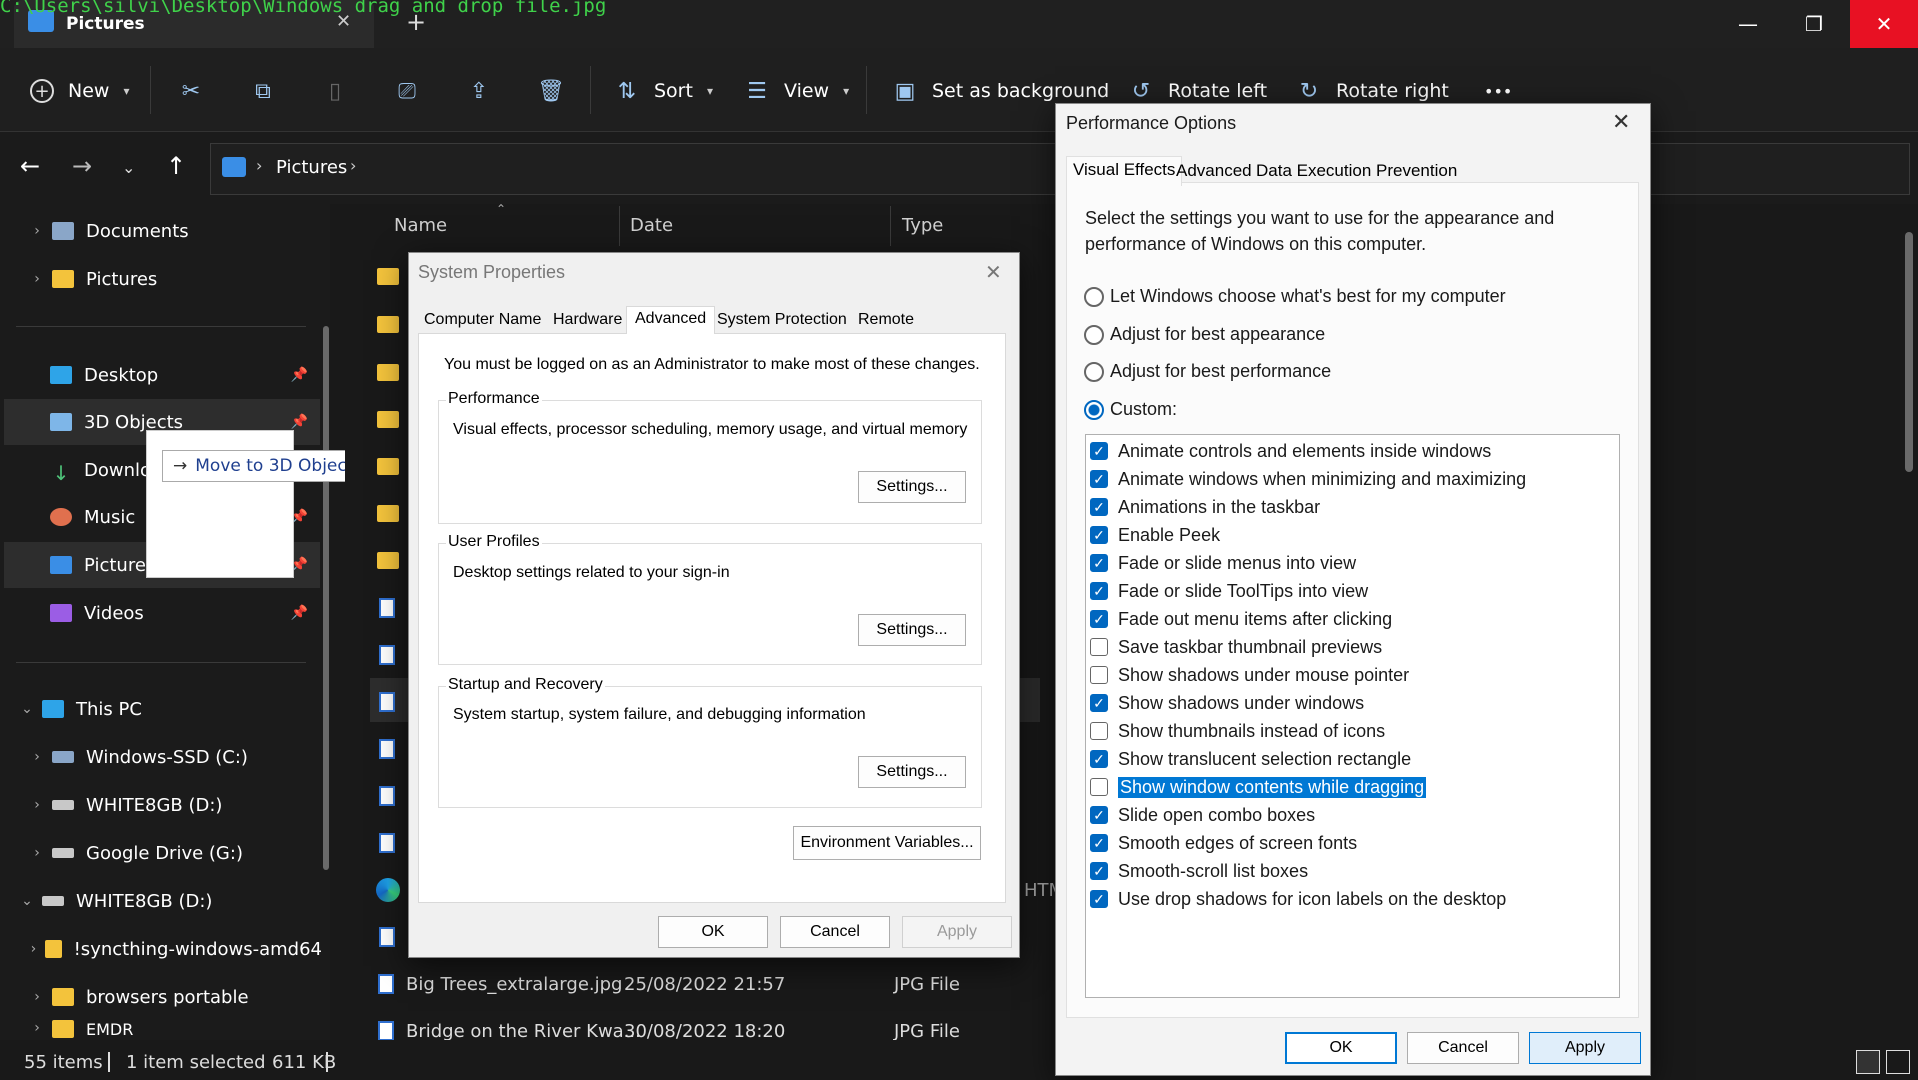  What do you see at coordinates (162, 613) in the screenshot?
I see `sidebar-item-videos: Videos 📌` at bounding box center [162, 613].